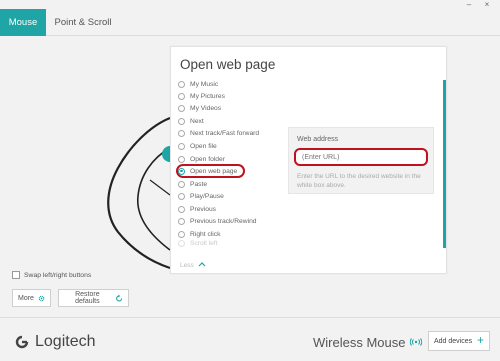 The height and width of the screenshot is (361, 500). What do you see at coordinates (444, 164) in the screenshot?
I see `panel-scrollbar` at bounding box center [444, 164].